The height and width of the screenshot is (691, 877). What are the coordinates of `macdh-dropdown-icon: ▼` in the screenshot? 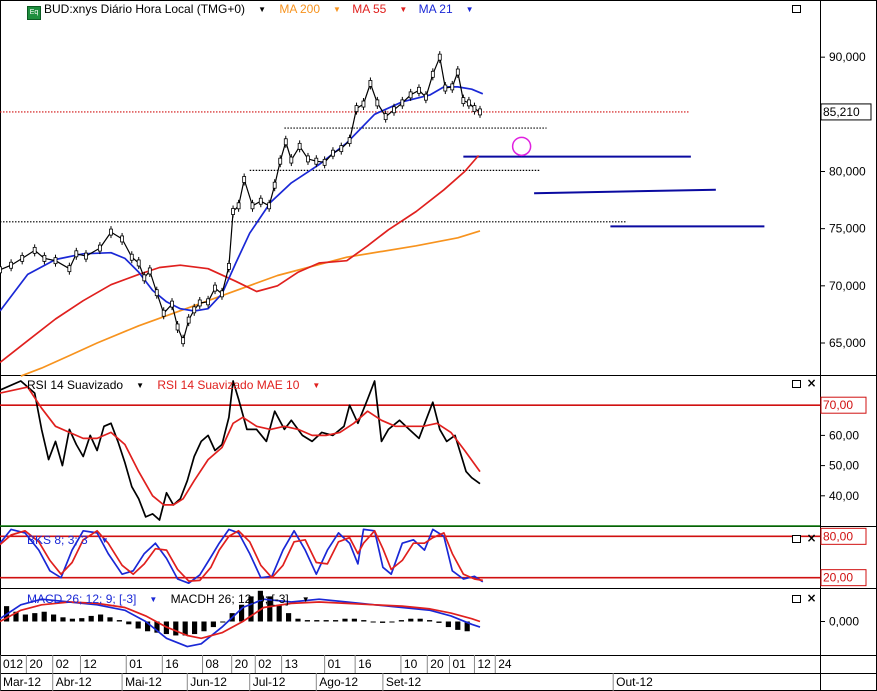 It's located at (306, 599).